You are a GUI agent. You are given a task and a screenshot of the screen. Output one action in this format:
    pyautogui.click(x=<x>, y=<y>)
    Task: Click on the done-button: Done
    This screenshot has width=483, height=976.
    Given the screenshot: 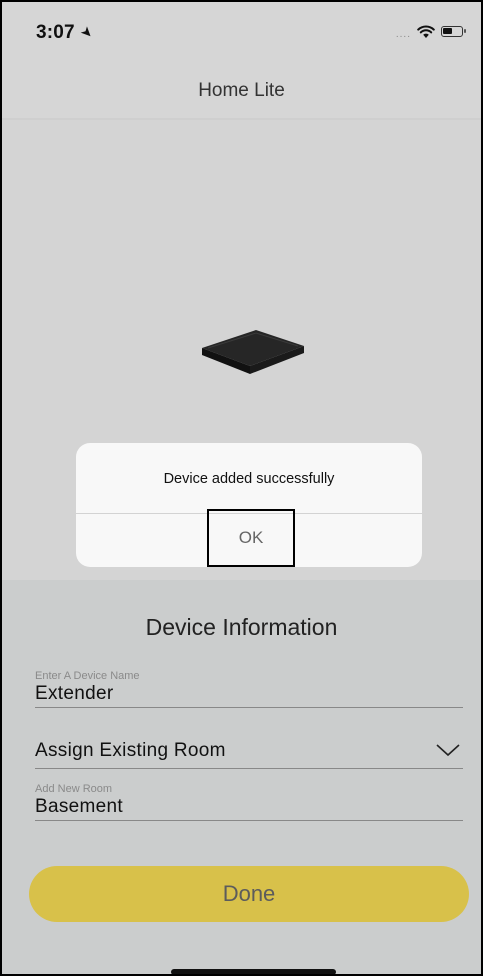 What is the action you would take?
    pyautogui.click(x=249, y=894)
    